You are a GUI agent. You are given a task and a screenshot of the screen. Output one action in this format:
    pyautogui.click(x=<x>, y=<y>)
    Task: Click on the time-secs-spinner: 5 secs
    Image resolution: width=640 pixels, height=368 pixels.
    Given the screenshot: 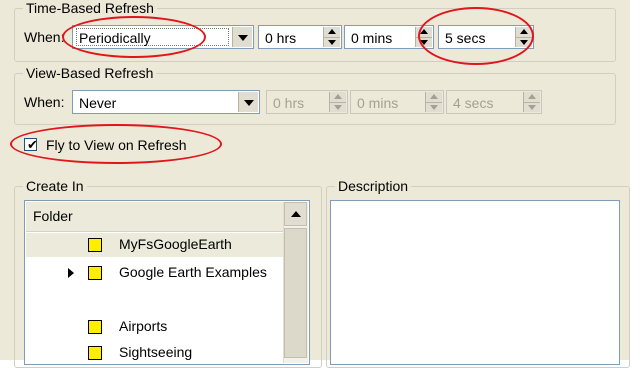 What is the action you would take?
    pyautogui.click(x=486, y=37)
    